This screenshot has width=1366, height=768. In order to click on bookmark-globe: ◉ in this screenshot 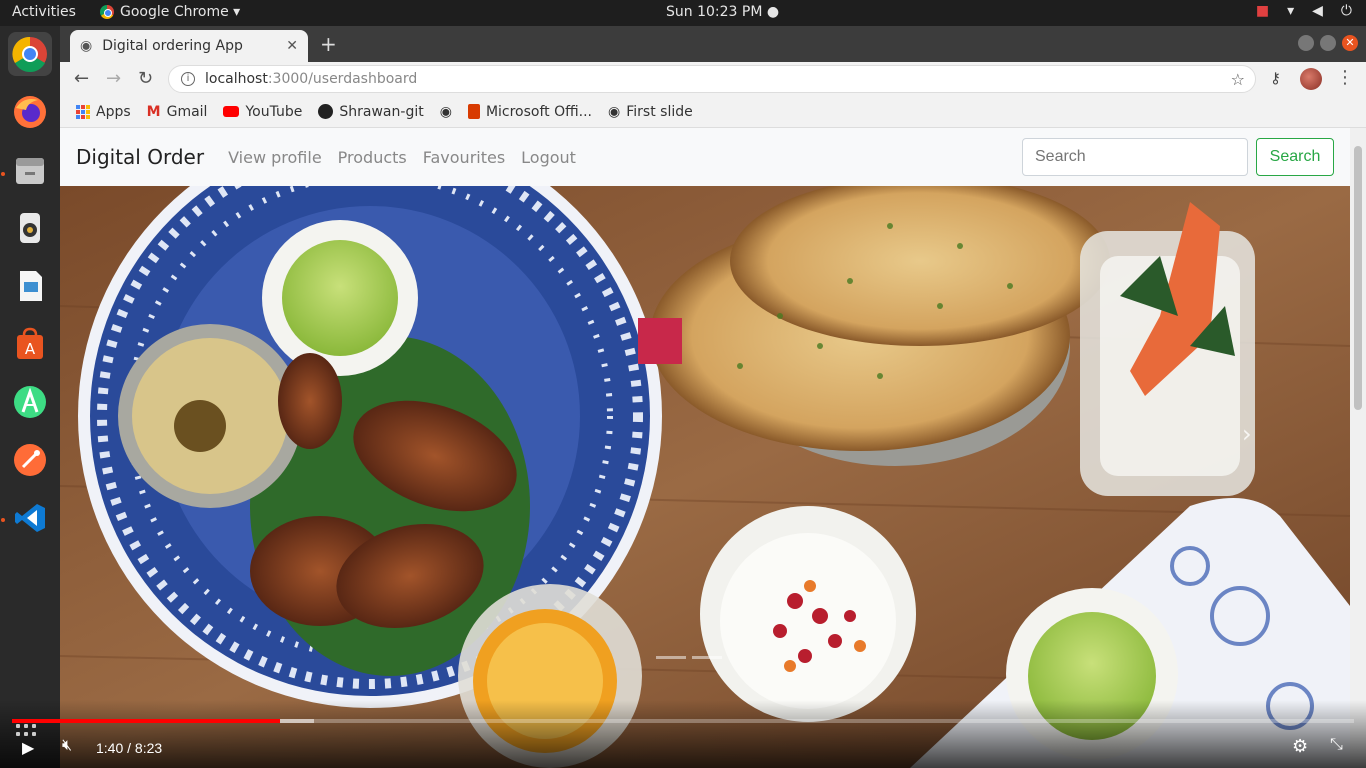, I will do `click(446, 112)`.